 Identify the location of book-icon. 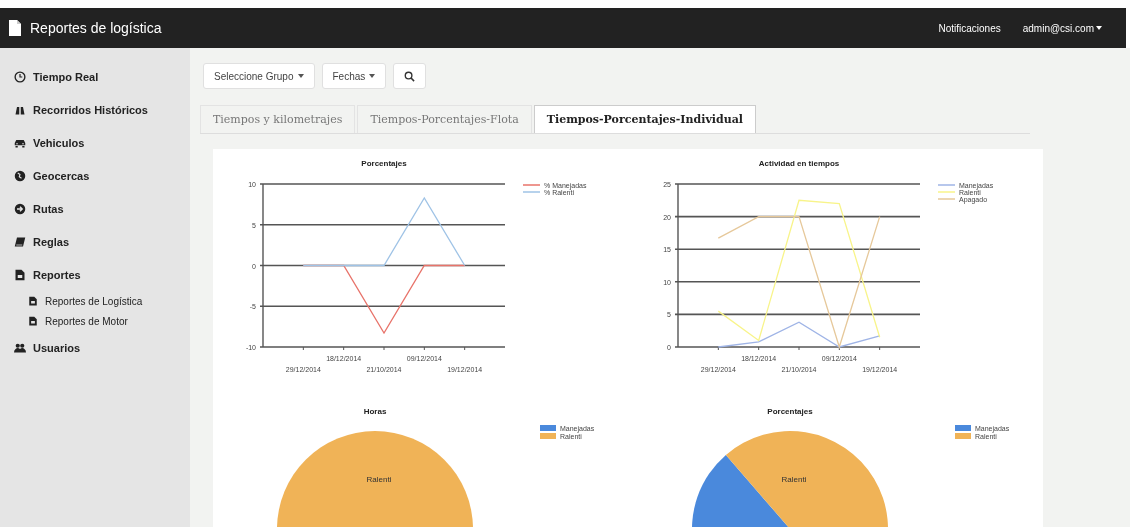
(20, 241).